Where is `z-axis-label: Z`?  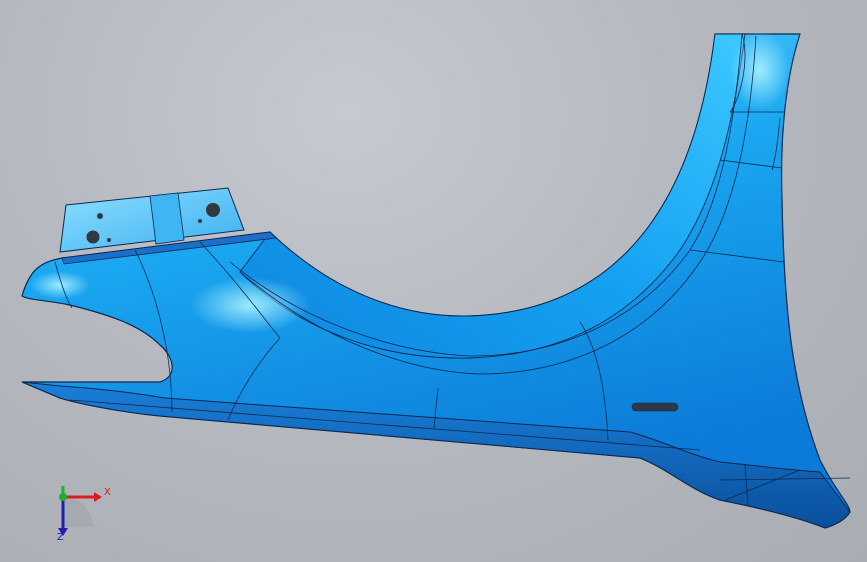 z-axis-label: Z is located at coordinates (60, 537).